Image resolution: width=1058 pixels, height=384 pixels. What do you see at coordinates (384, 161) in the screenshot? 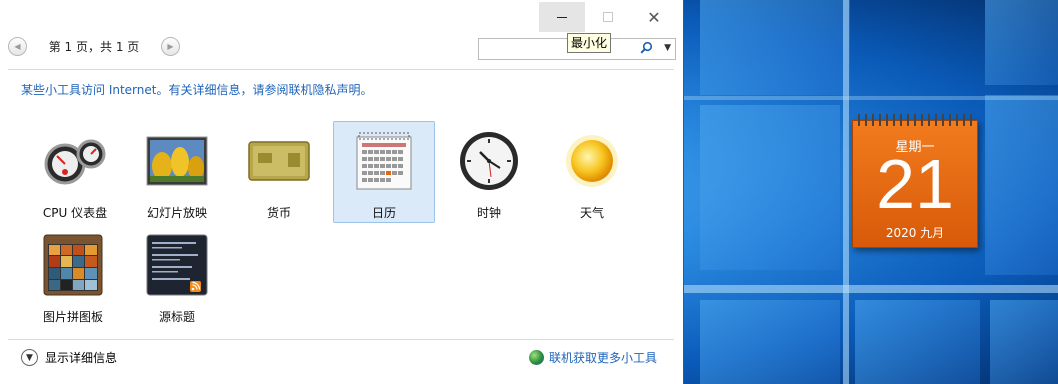
I see `calendar-icon` at bounding box center [384, 161].